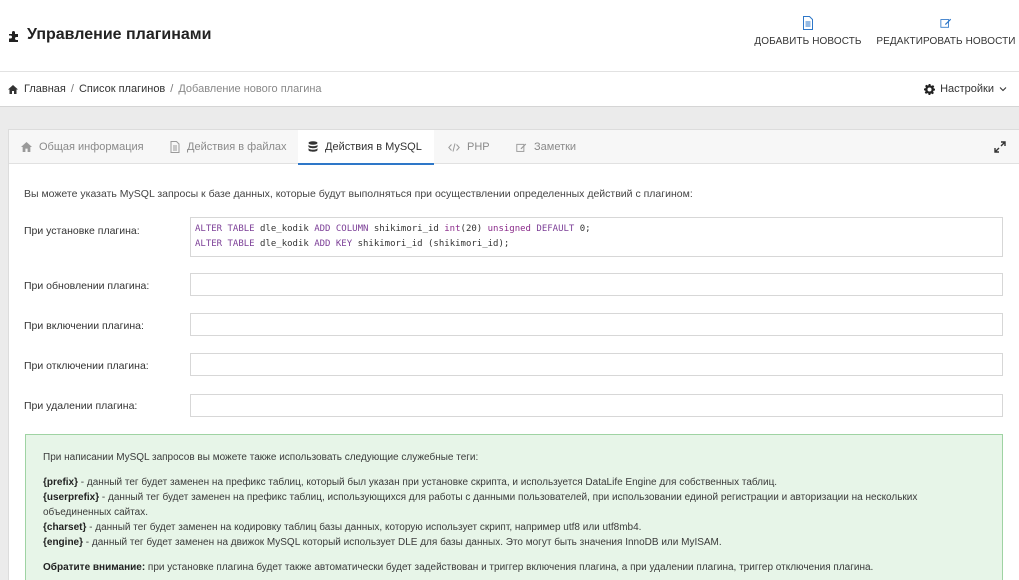 This screenshot has width=1019, height=580. Describe the element at coordinates (808, 23) in the screenshot. I see `document-icon` at that location.